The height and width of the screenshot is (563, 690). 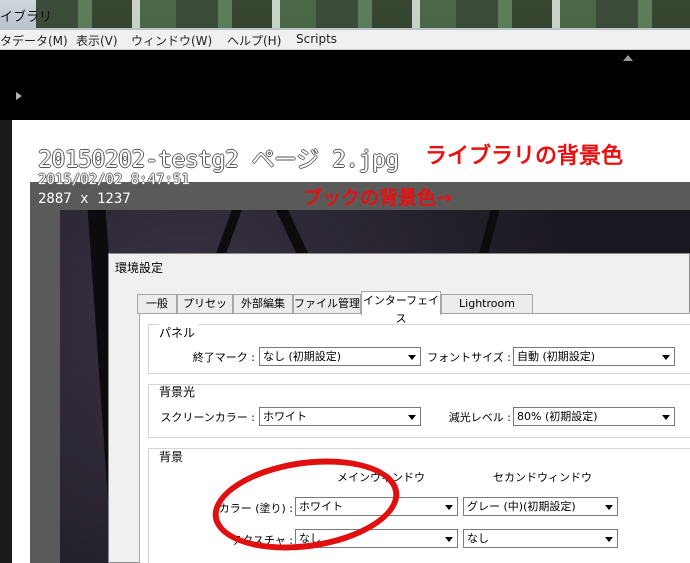 I want to click on collapse-top-panel-icon, so click(x=628, y=58).